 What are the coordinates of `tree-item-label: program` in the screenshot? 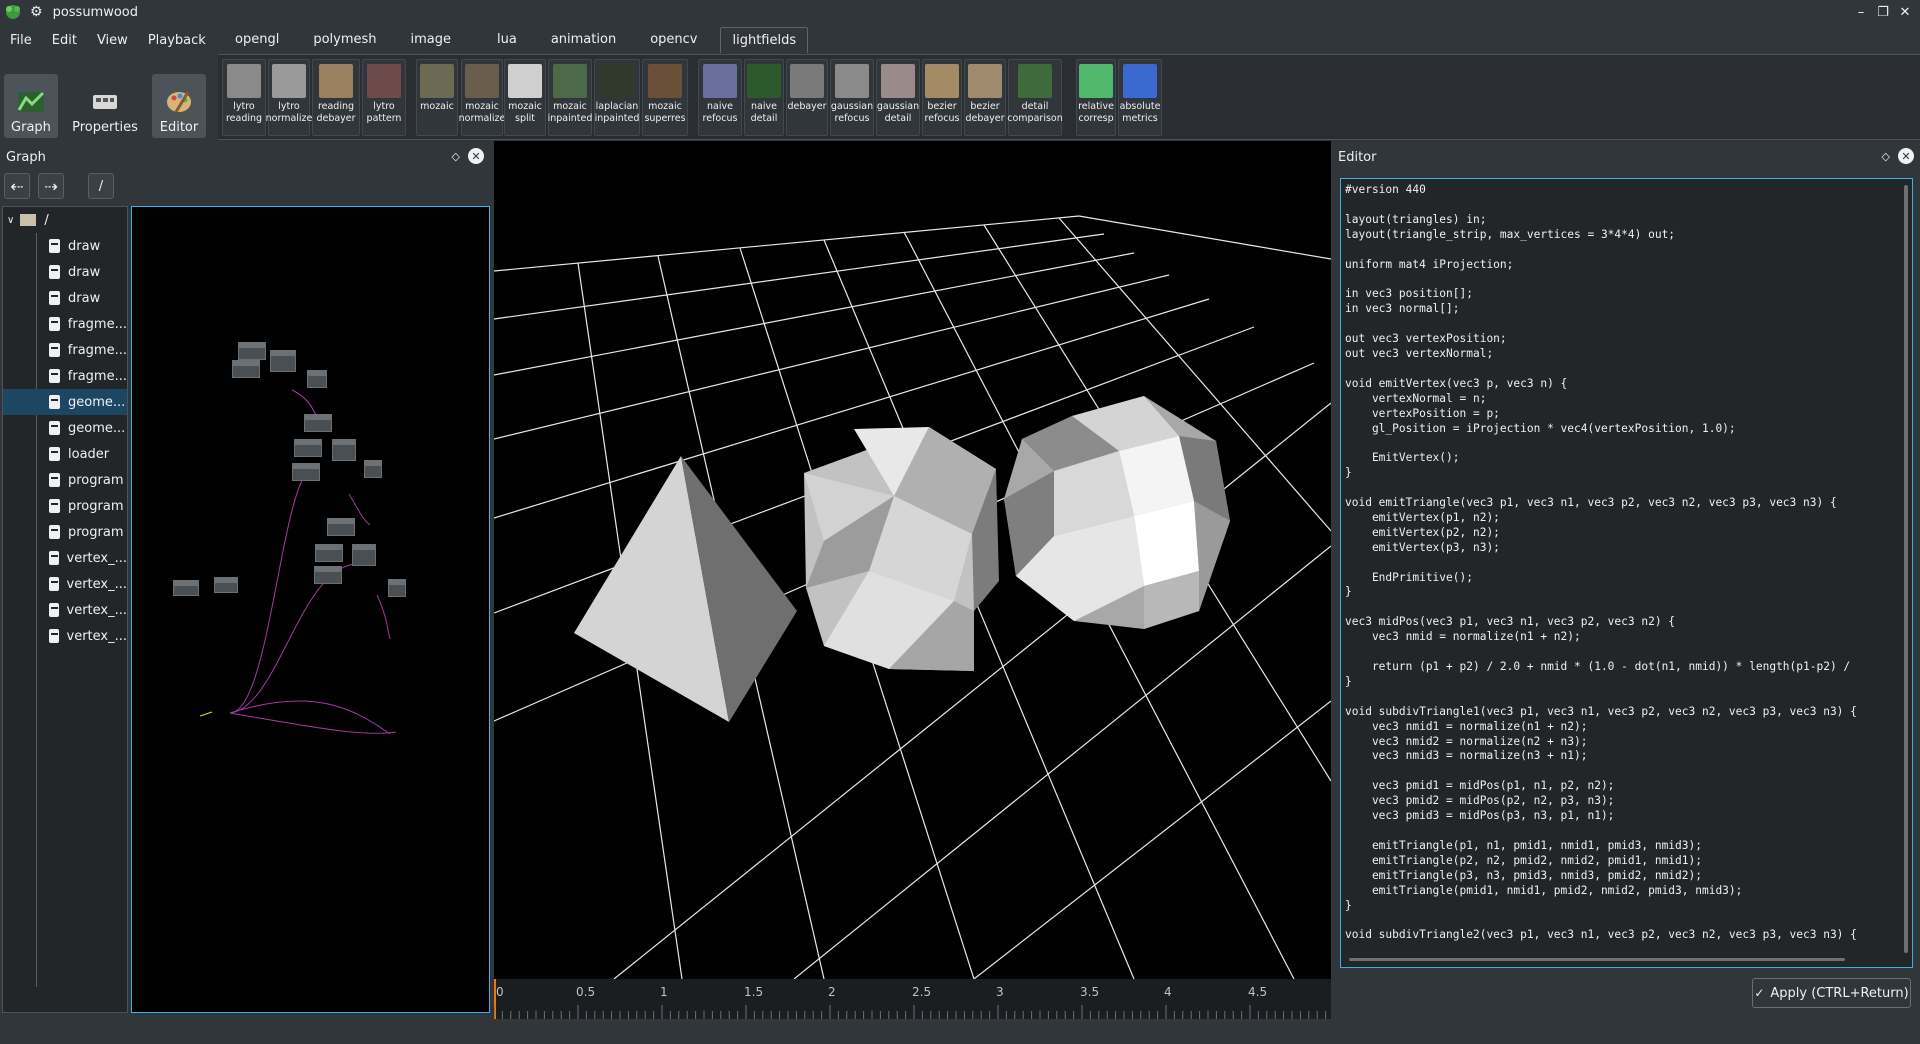 It's located at (96, 506).